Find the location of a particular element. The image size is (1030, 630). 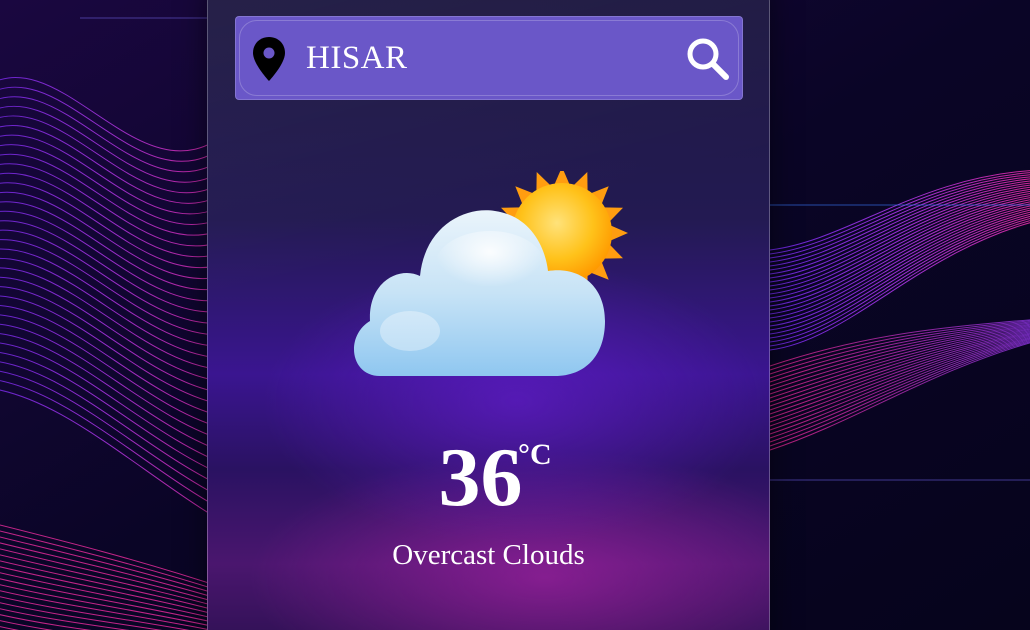

temperature-display: 36 °C is located at coordinates (488, 478).